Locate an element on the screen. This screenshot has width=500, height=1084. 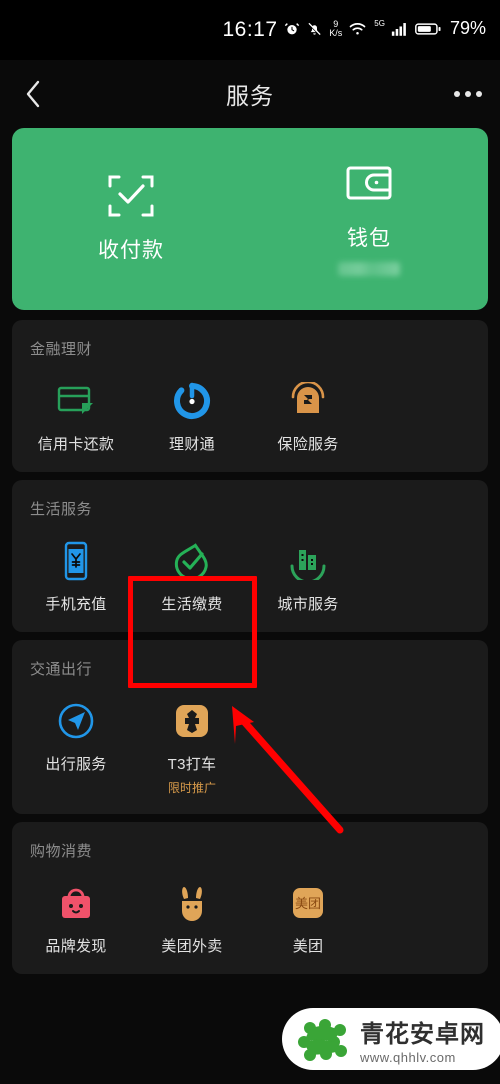
travel-service-icon is located at coordinates (76, 721).